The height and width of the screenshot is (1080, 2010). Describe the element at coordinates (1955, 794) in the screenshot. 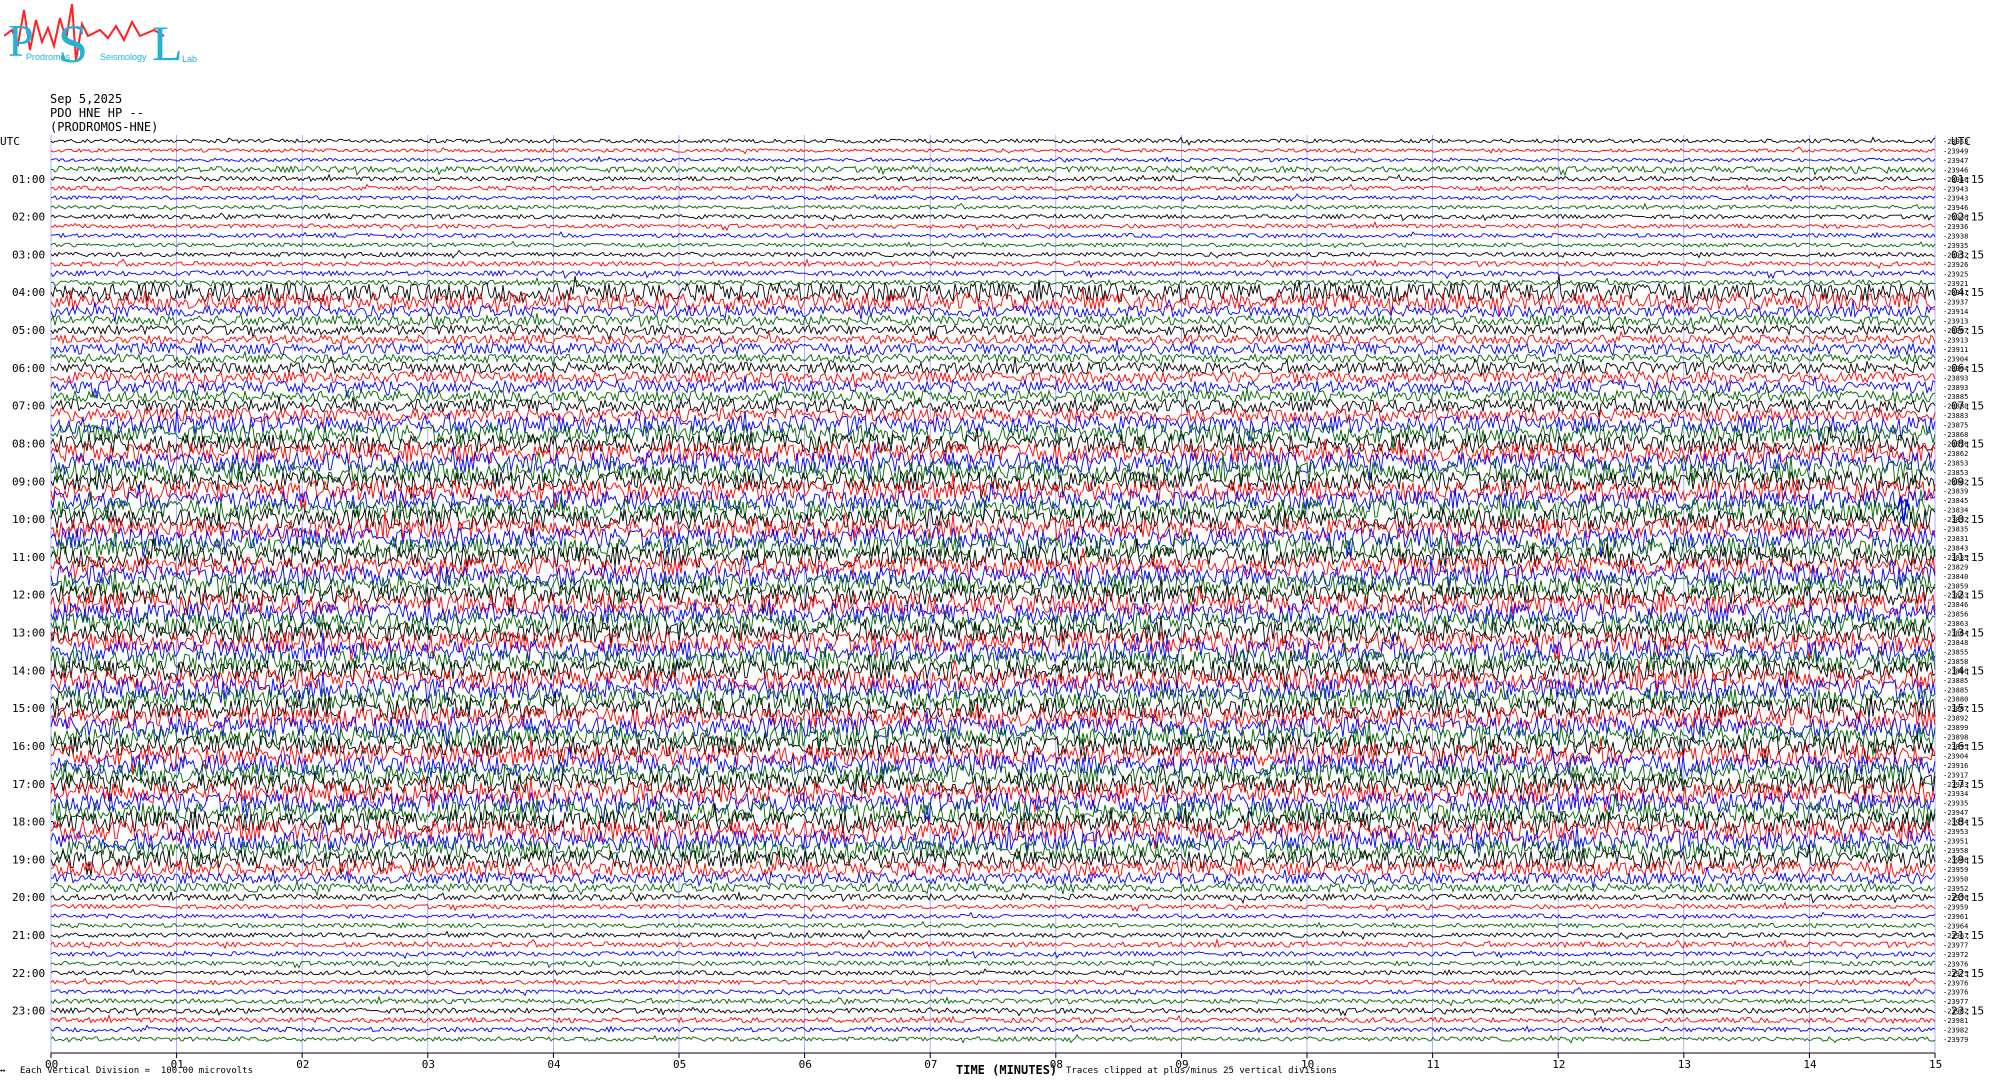

I see `baseline-value-label: -23934` at that location.